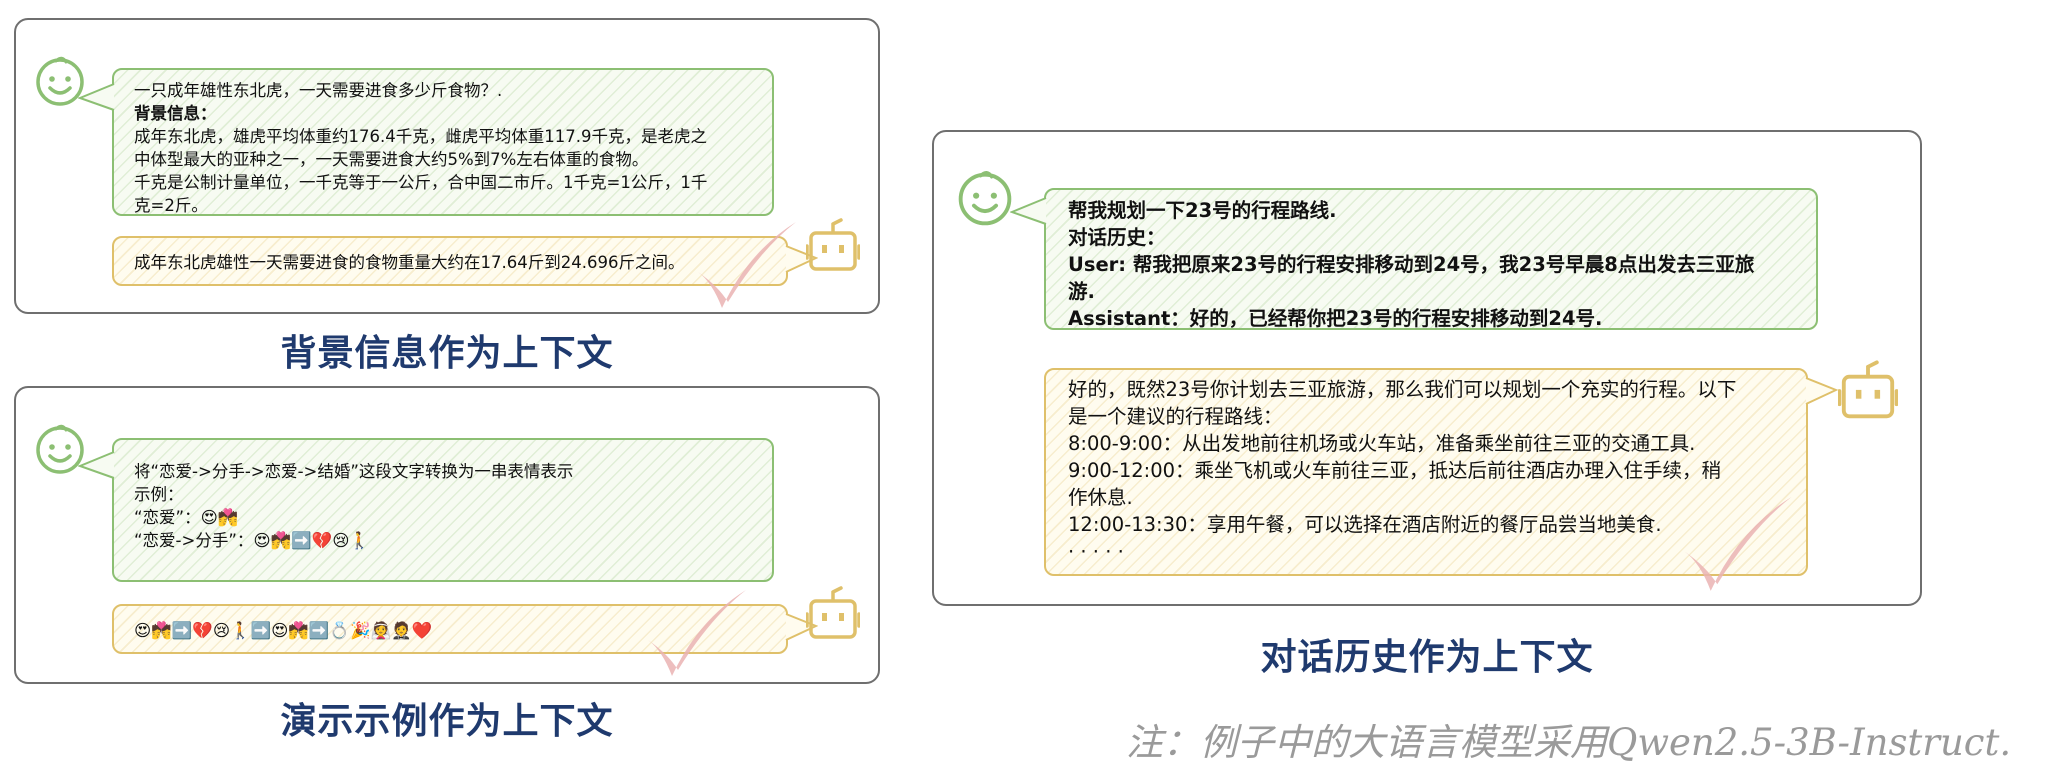 The height and width of the screenshot is (766, 2046). Describe the element at coordinates (1365, 524) in the screenshot. I see `bot-response-line: 12:00-13:30：享用午餐，可以选择在酒店附近的餐厅品尝当地美食.` at that location.